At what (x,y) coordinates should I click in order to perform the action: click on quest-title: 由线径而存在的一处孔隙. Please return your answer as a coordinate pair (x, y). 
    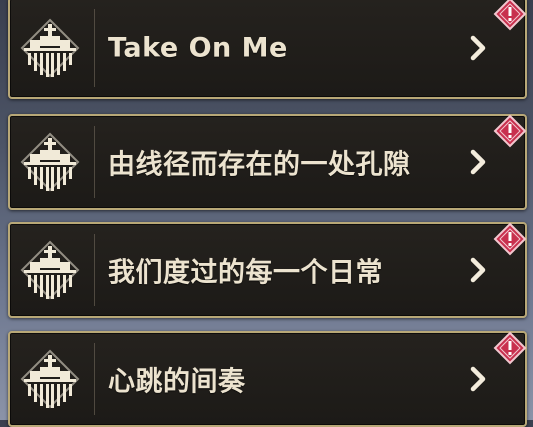
    Looking at the image, I should click on (259, 165).